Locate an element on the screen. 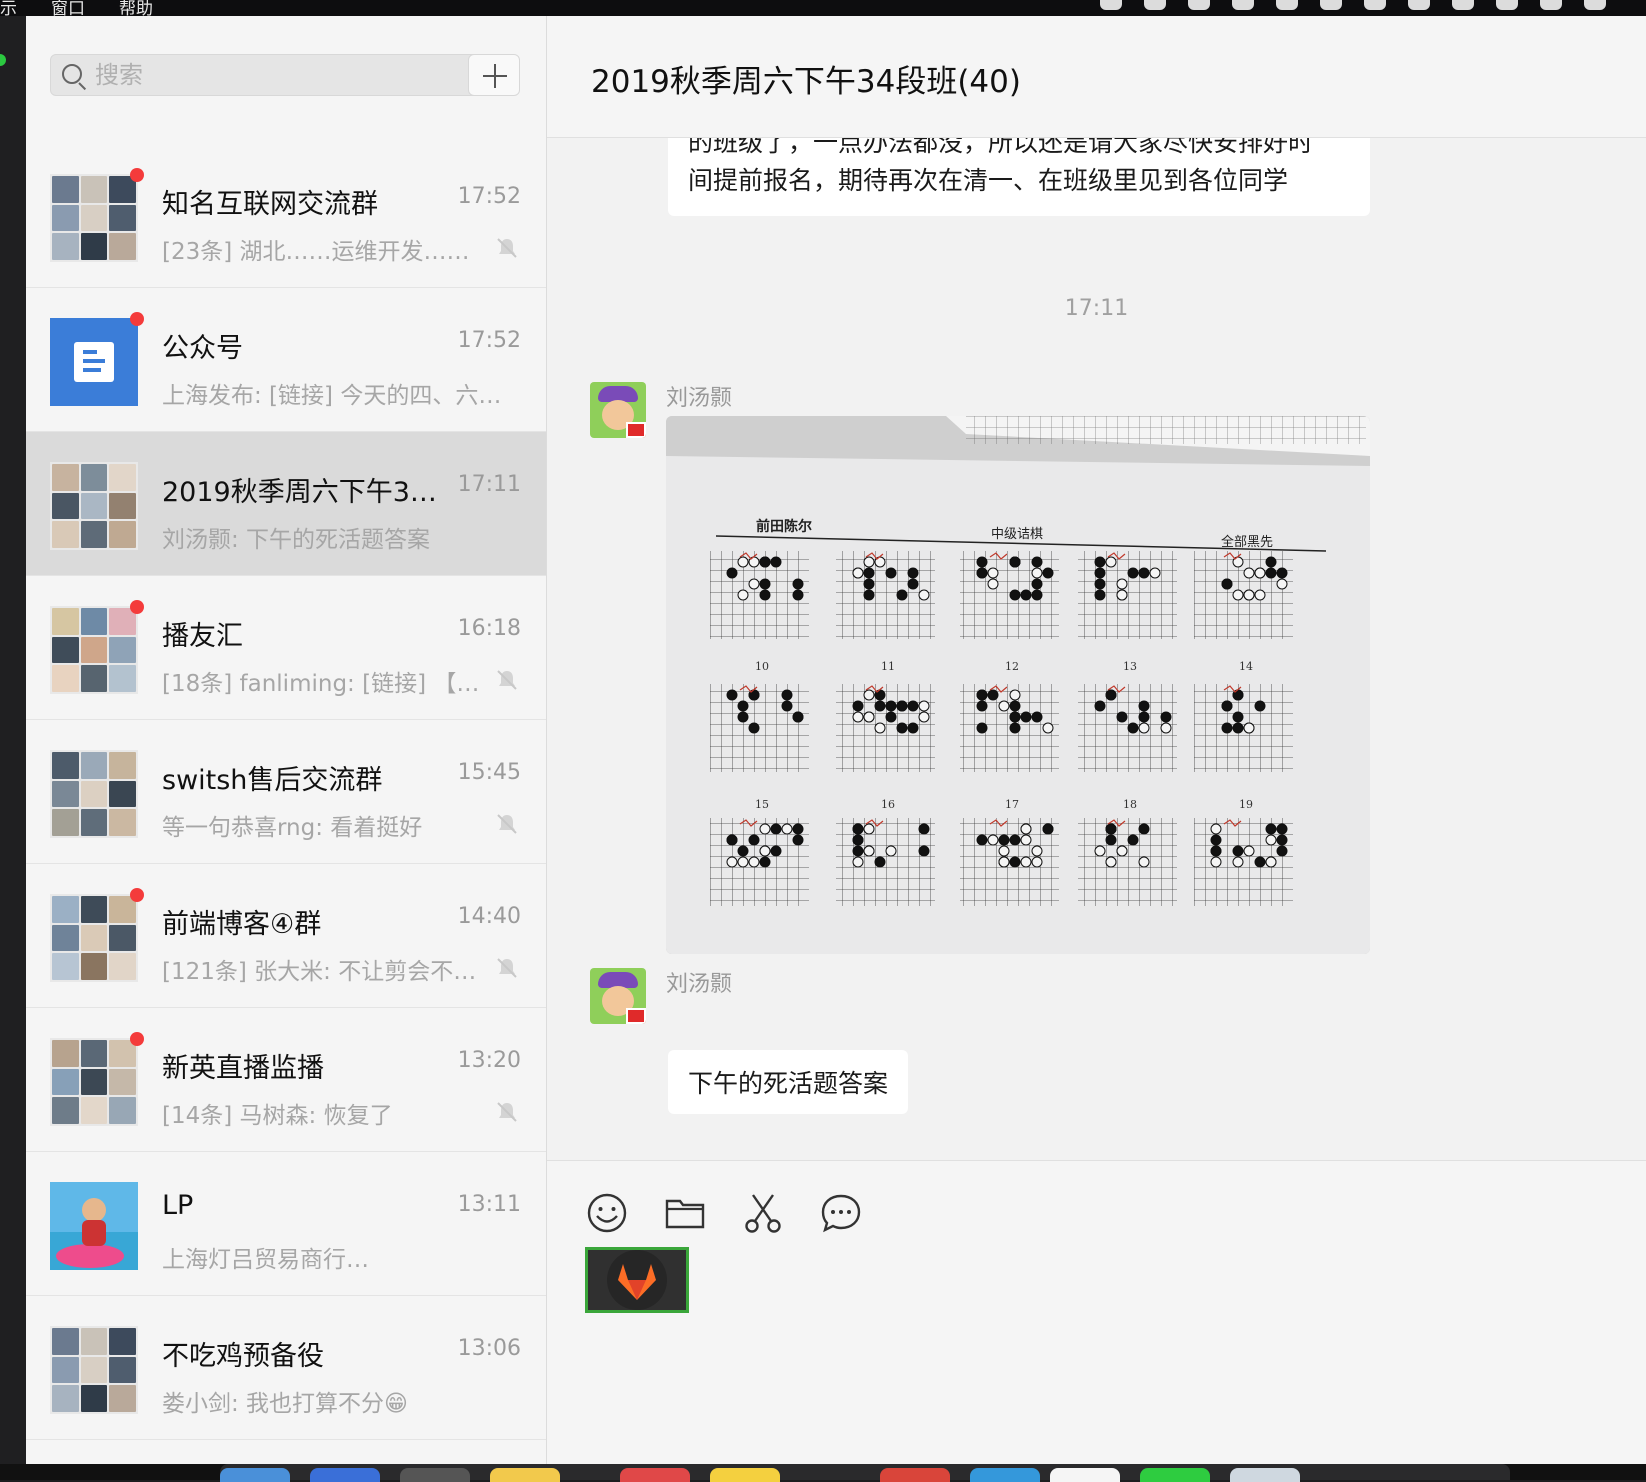  add-chat-button is located at coordinates (494, 75).